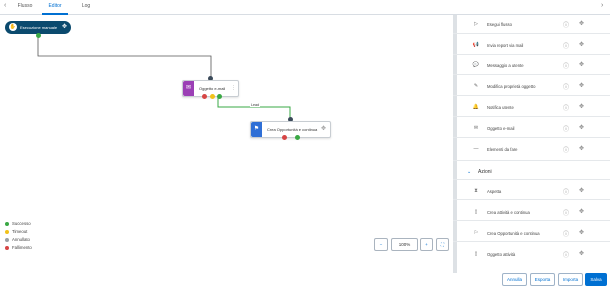  Describe the element at coordinates (485, 172) in the screenshot. I see `section-title: Azioni` at that location.